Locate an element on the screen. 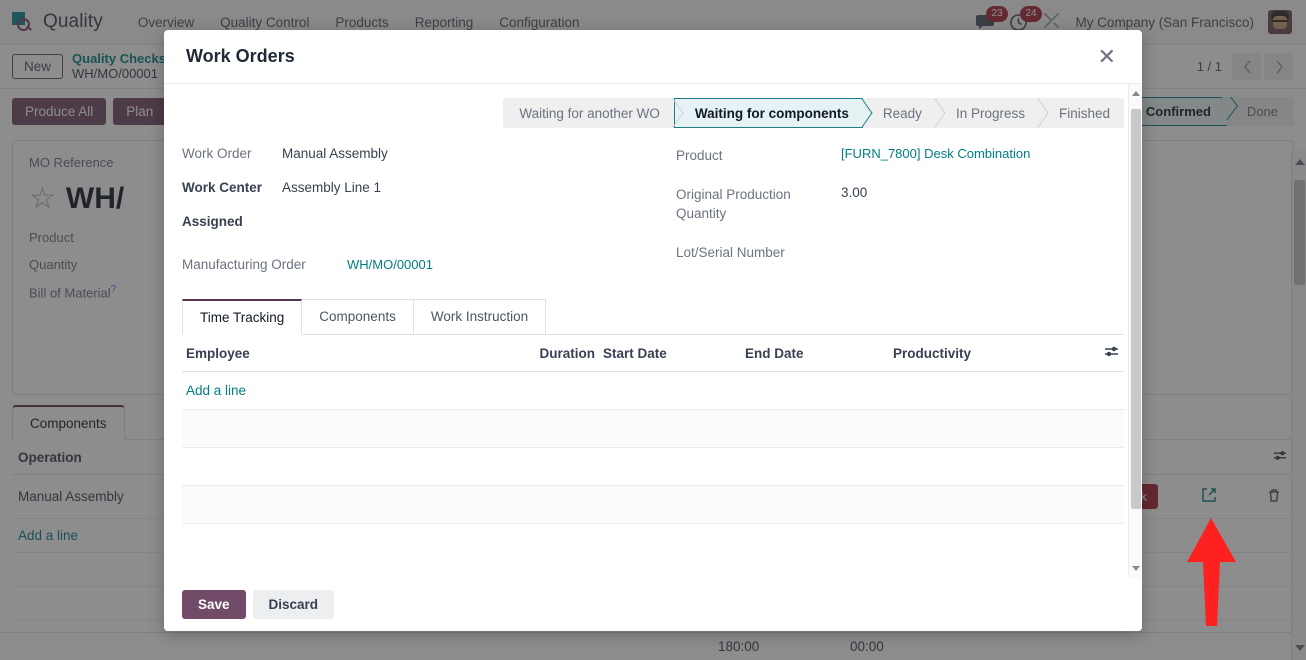  field-work-order-label: Work Order is located at coordinates (217, 153).